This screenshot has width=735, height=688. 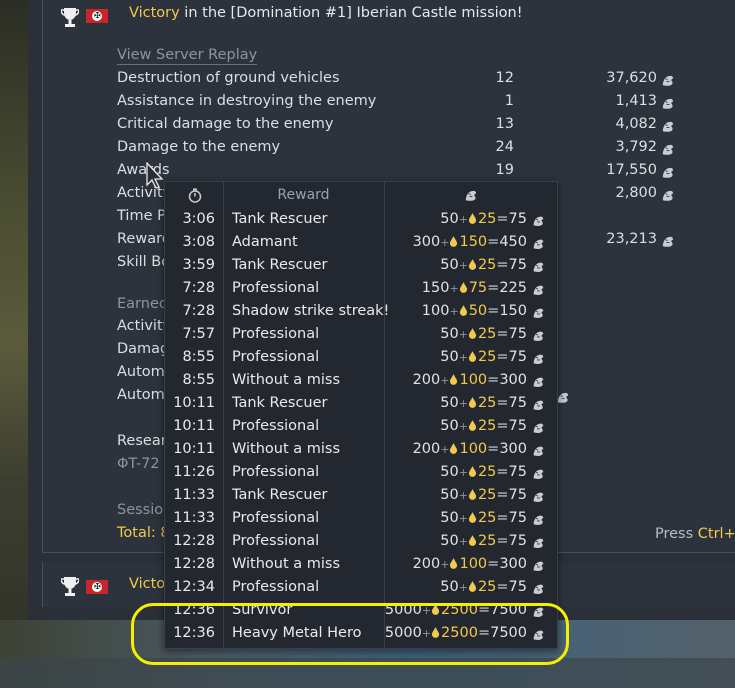 I want to click on award-row: 7:57 Professional 50+ 25=75, so click(x=361, y=335).